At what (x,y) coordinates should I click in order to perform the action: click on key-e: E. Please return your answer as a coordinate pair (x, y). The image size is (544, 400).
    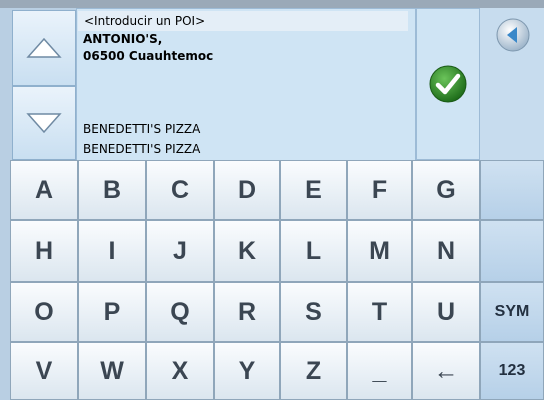
    Looking at the image, I should click on (313, 190).